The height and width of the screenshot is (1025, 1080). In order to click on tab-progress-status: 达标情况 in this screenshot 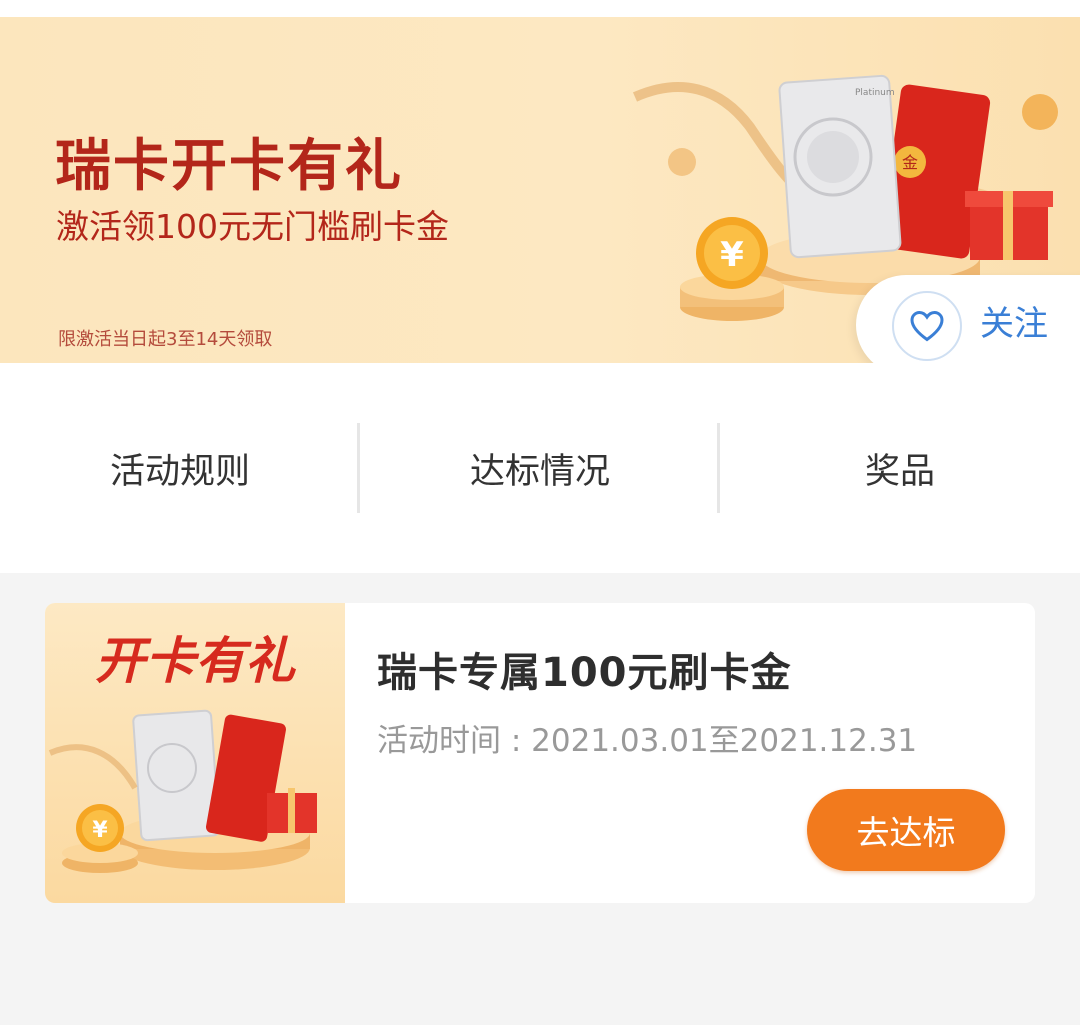, I will do `click(540, 468)`.